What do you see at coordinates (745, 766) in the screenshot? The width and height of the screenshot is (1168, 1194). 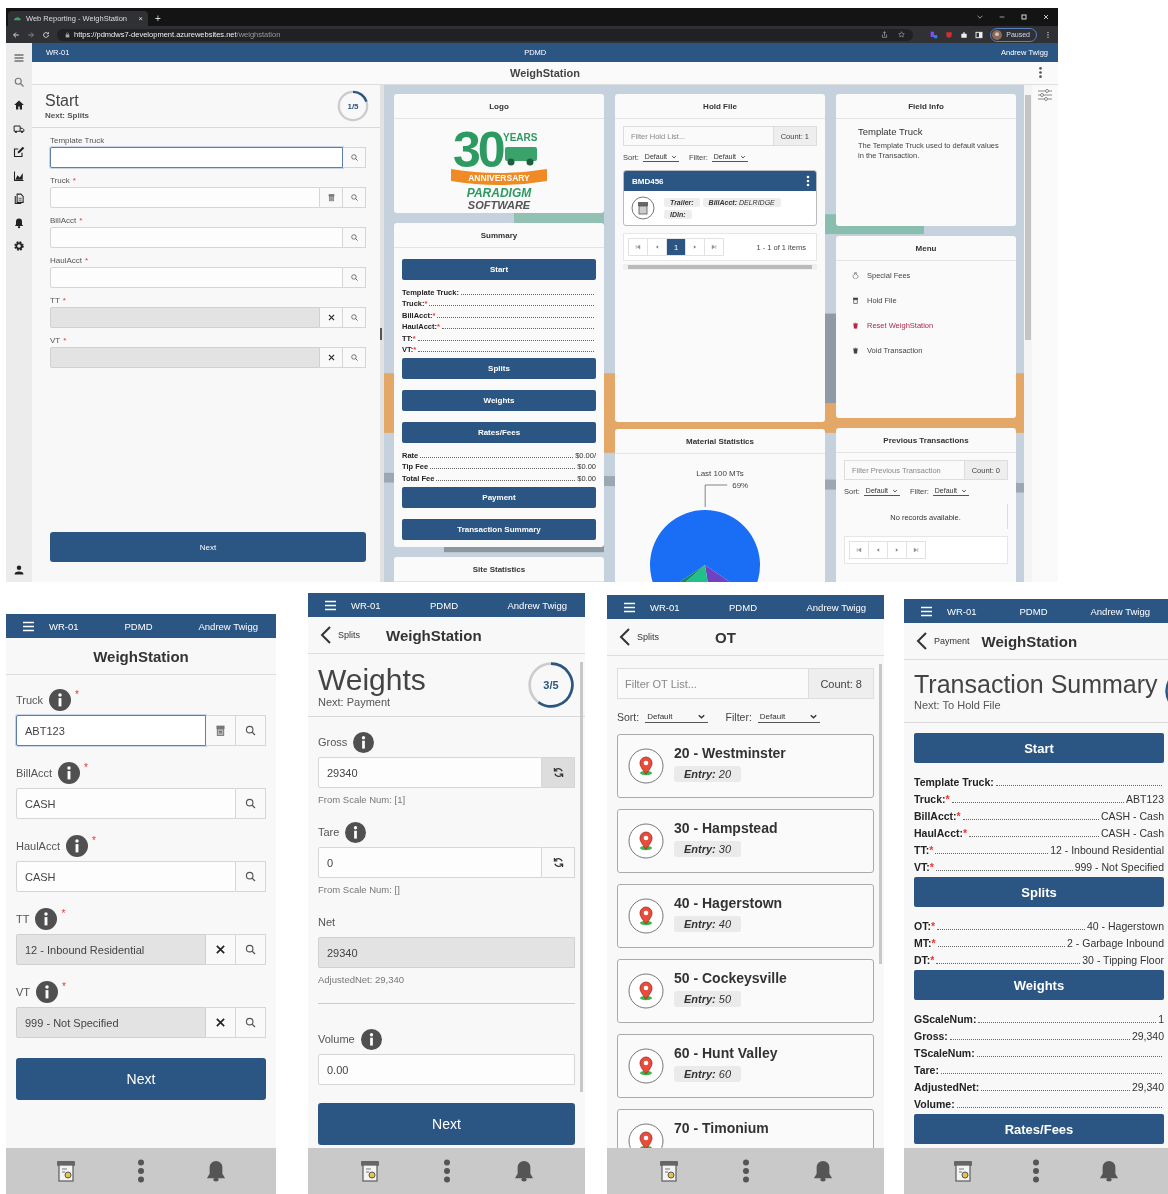 I see `list-card: 20 - Westminster Entry: 20` at bounding box center [745, 766].